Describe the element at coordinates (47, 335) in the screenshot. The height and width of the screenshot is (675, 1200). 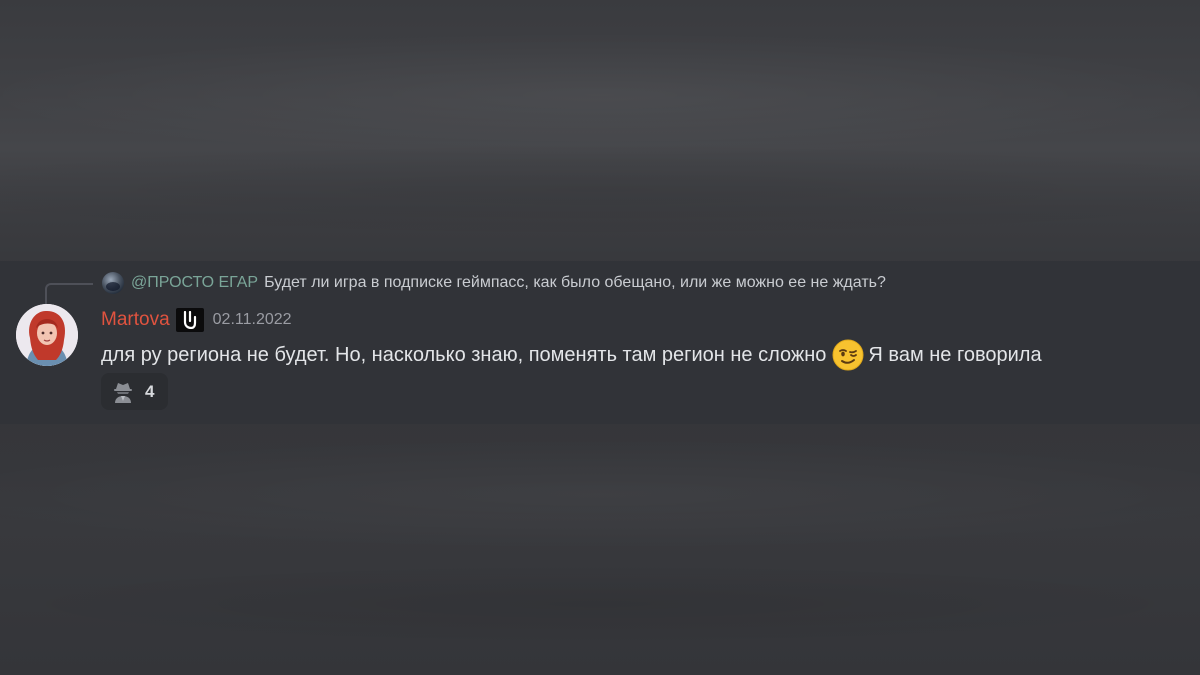
I see `avatar` at that location.